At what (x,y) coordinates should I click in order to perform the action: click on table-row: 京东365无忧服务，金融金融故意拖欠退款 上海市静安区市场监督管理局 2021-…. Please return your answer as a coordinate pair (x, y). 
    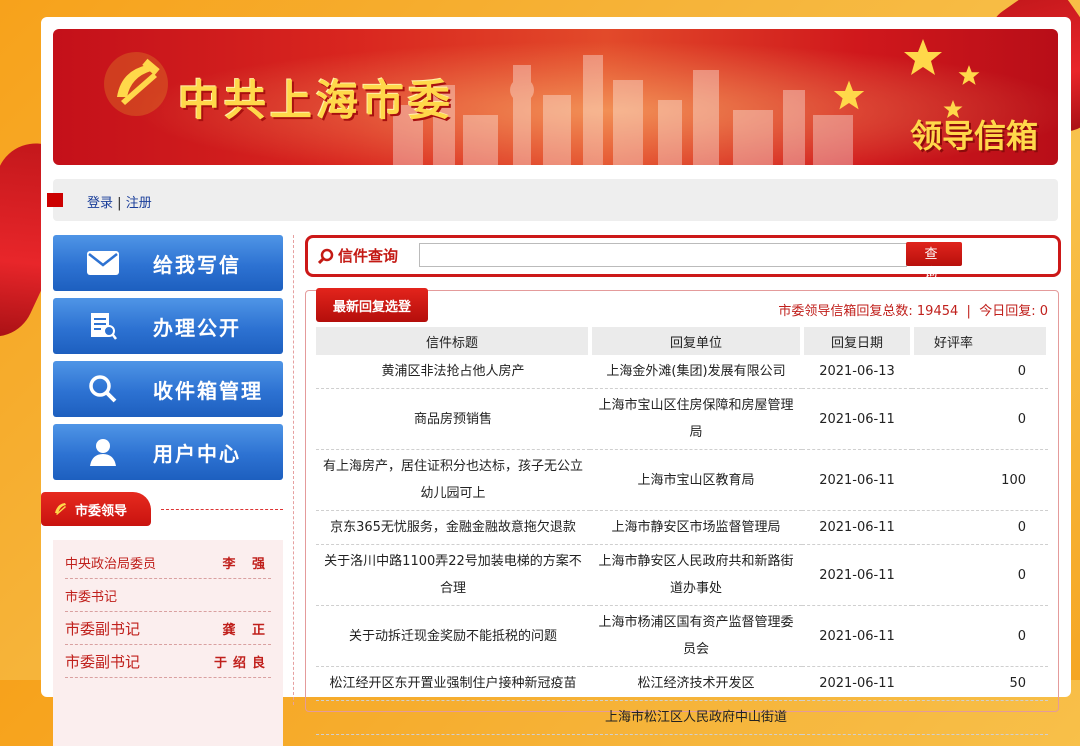
    Looking at the image, I should click on (682, 527).